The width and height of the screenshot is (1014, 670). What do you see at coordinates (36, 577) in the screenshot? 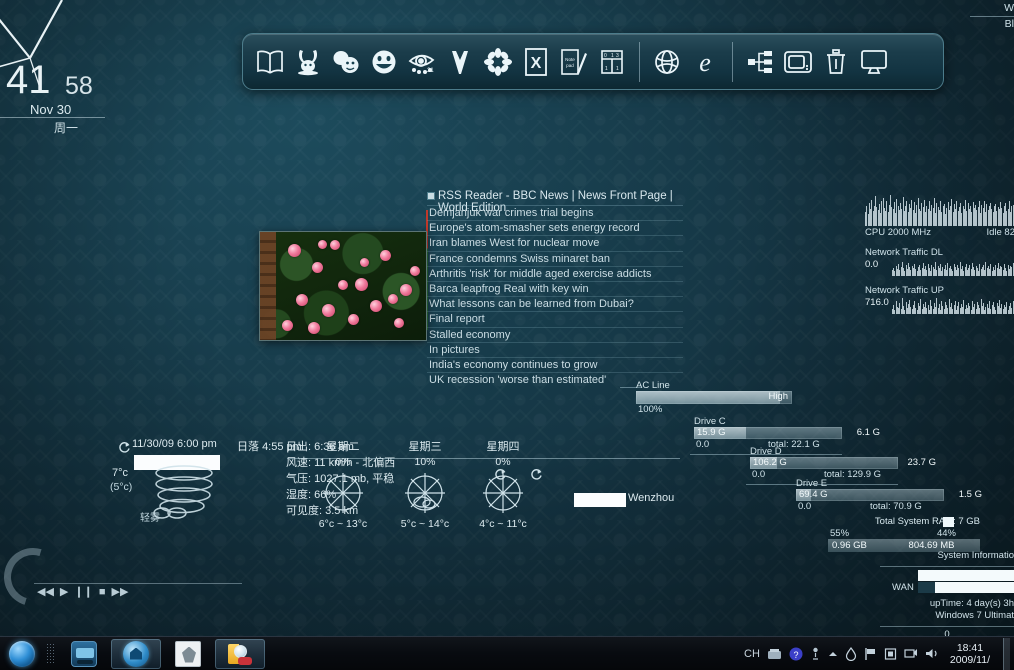
I see `media-progress-arc` at bounding box center [36, 577].